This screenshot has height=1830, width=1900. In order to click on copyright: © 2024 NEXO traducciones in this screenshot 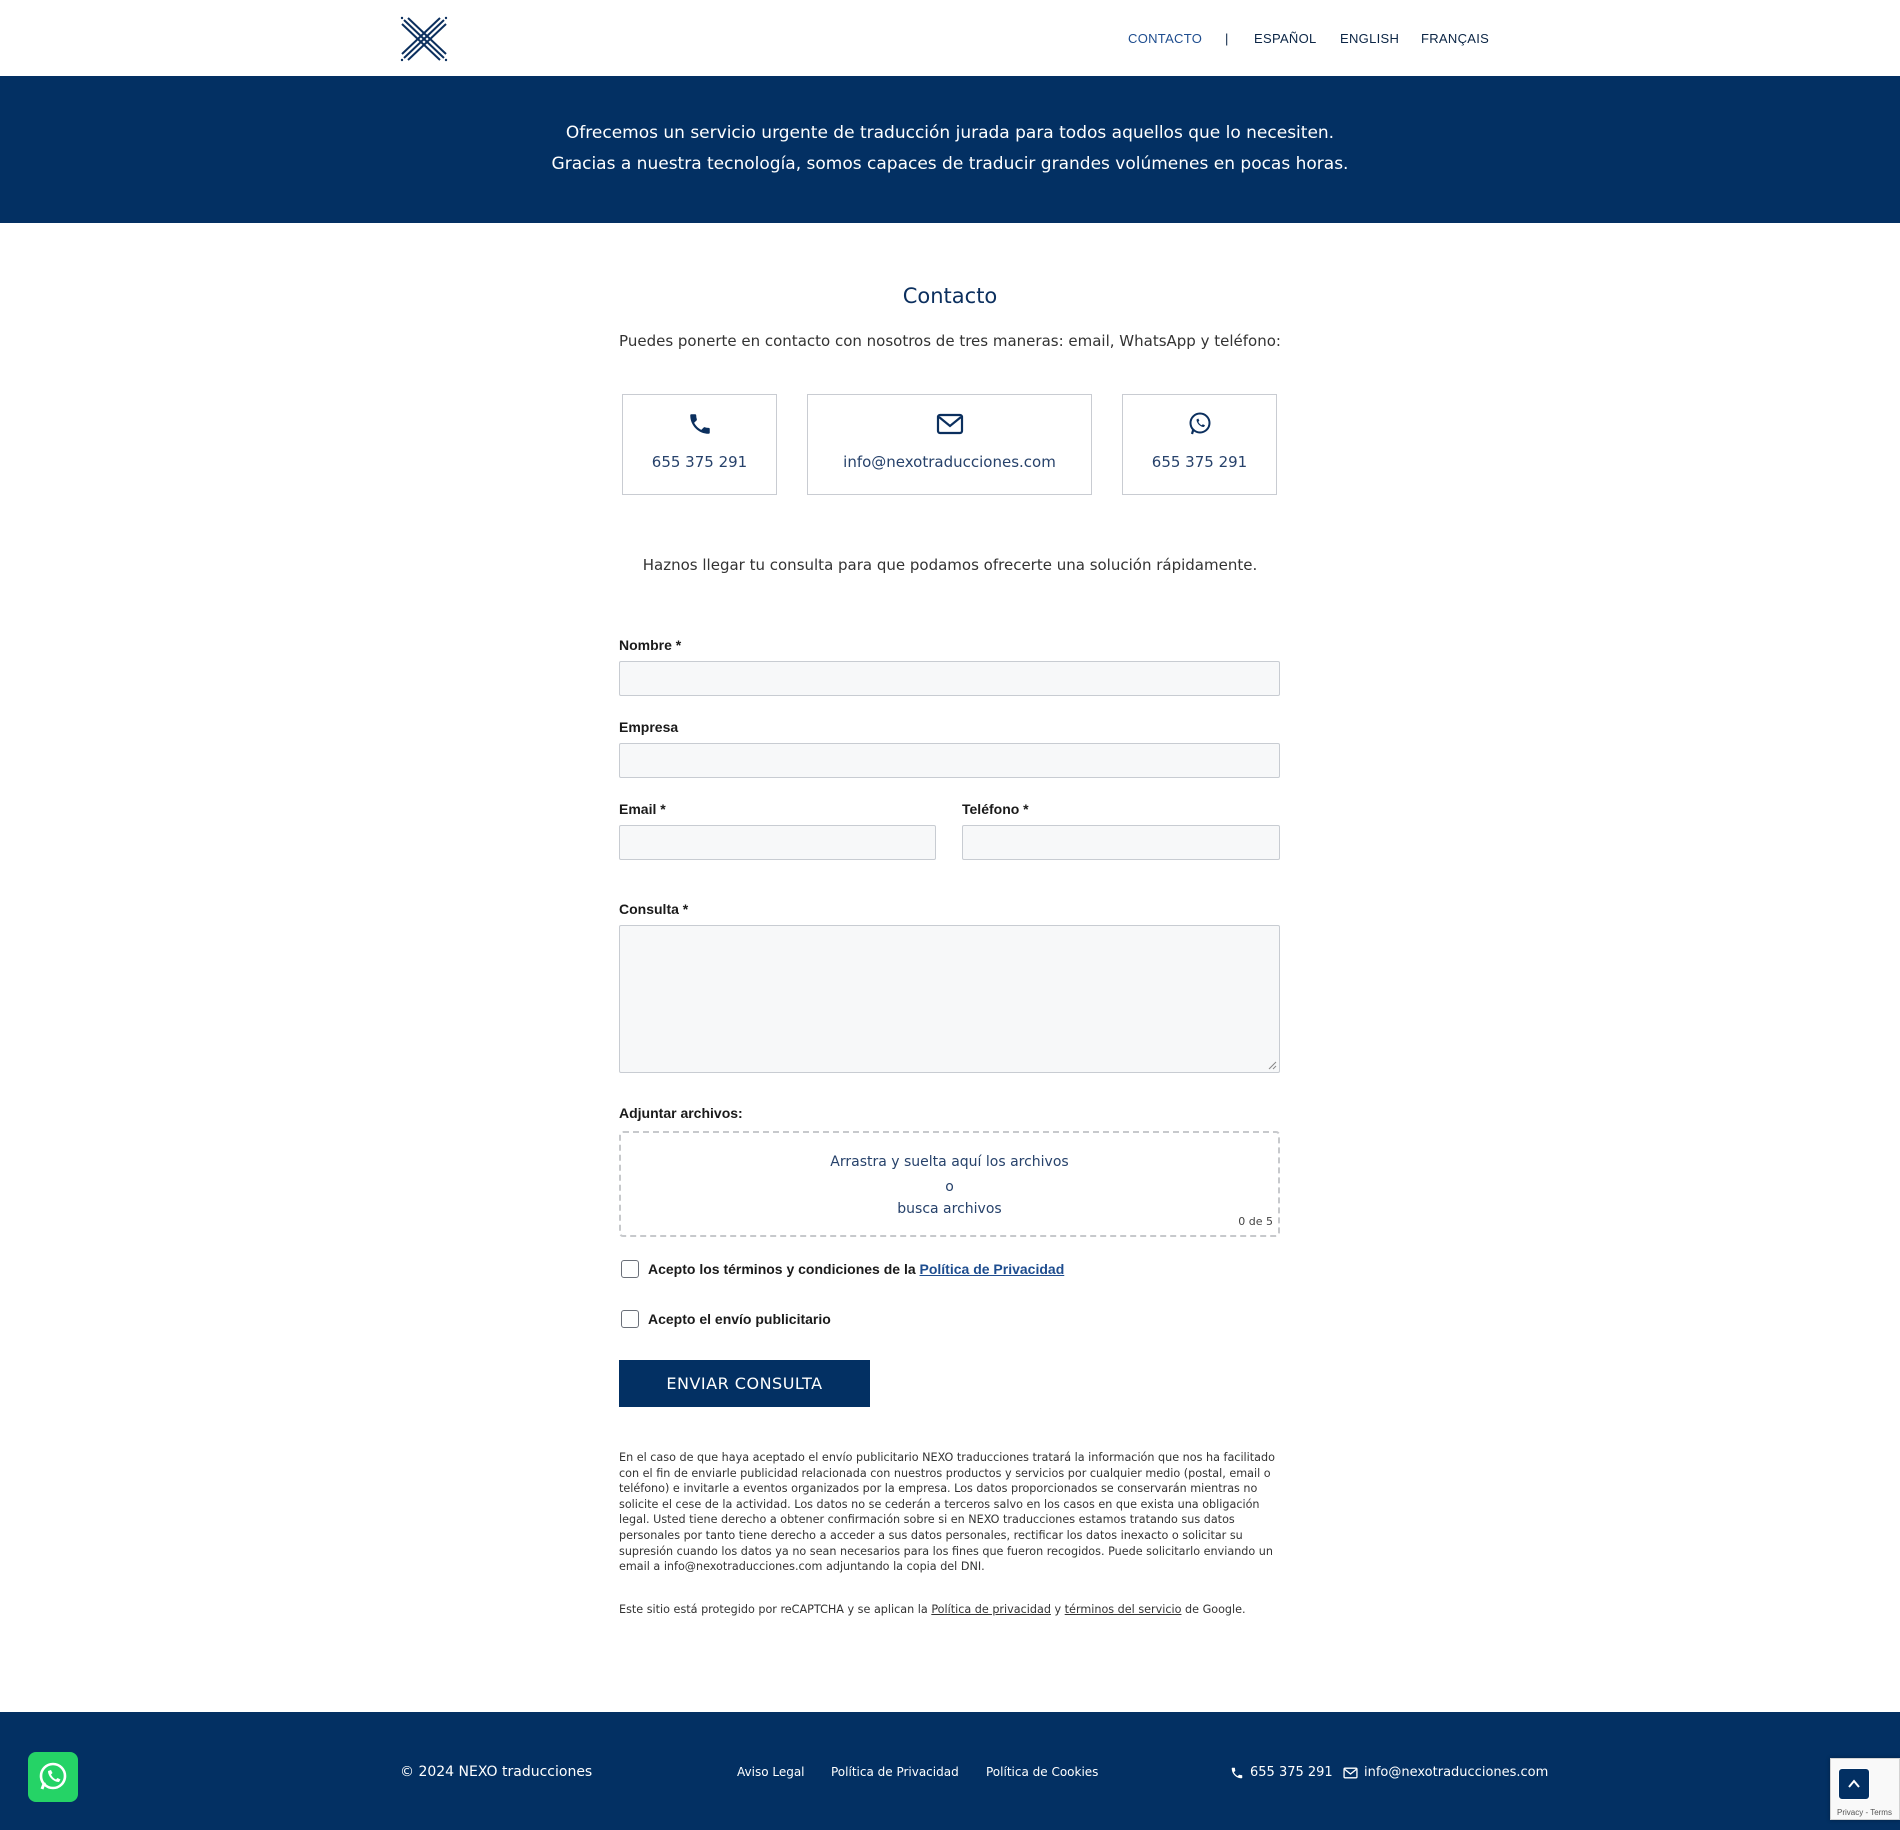, I will do `click(496, 1772)`.